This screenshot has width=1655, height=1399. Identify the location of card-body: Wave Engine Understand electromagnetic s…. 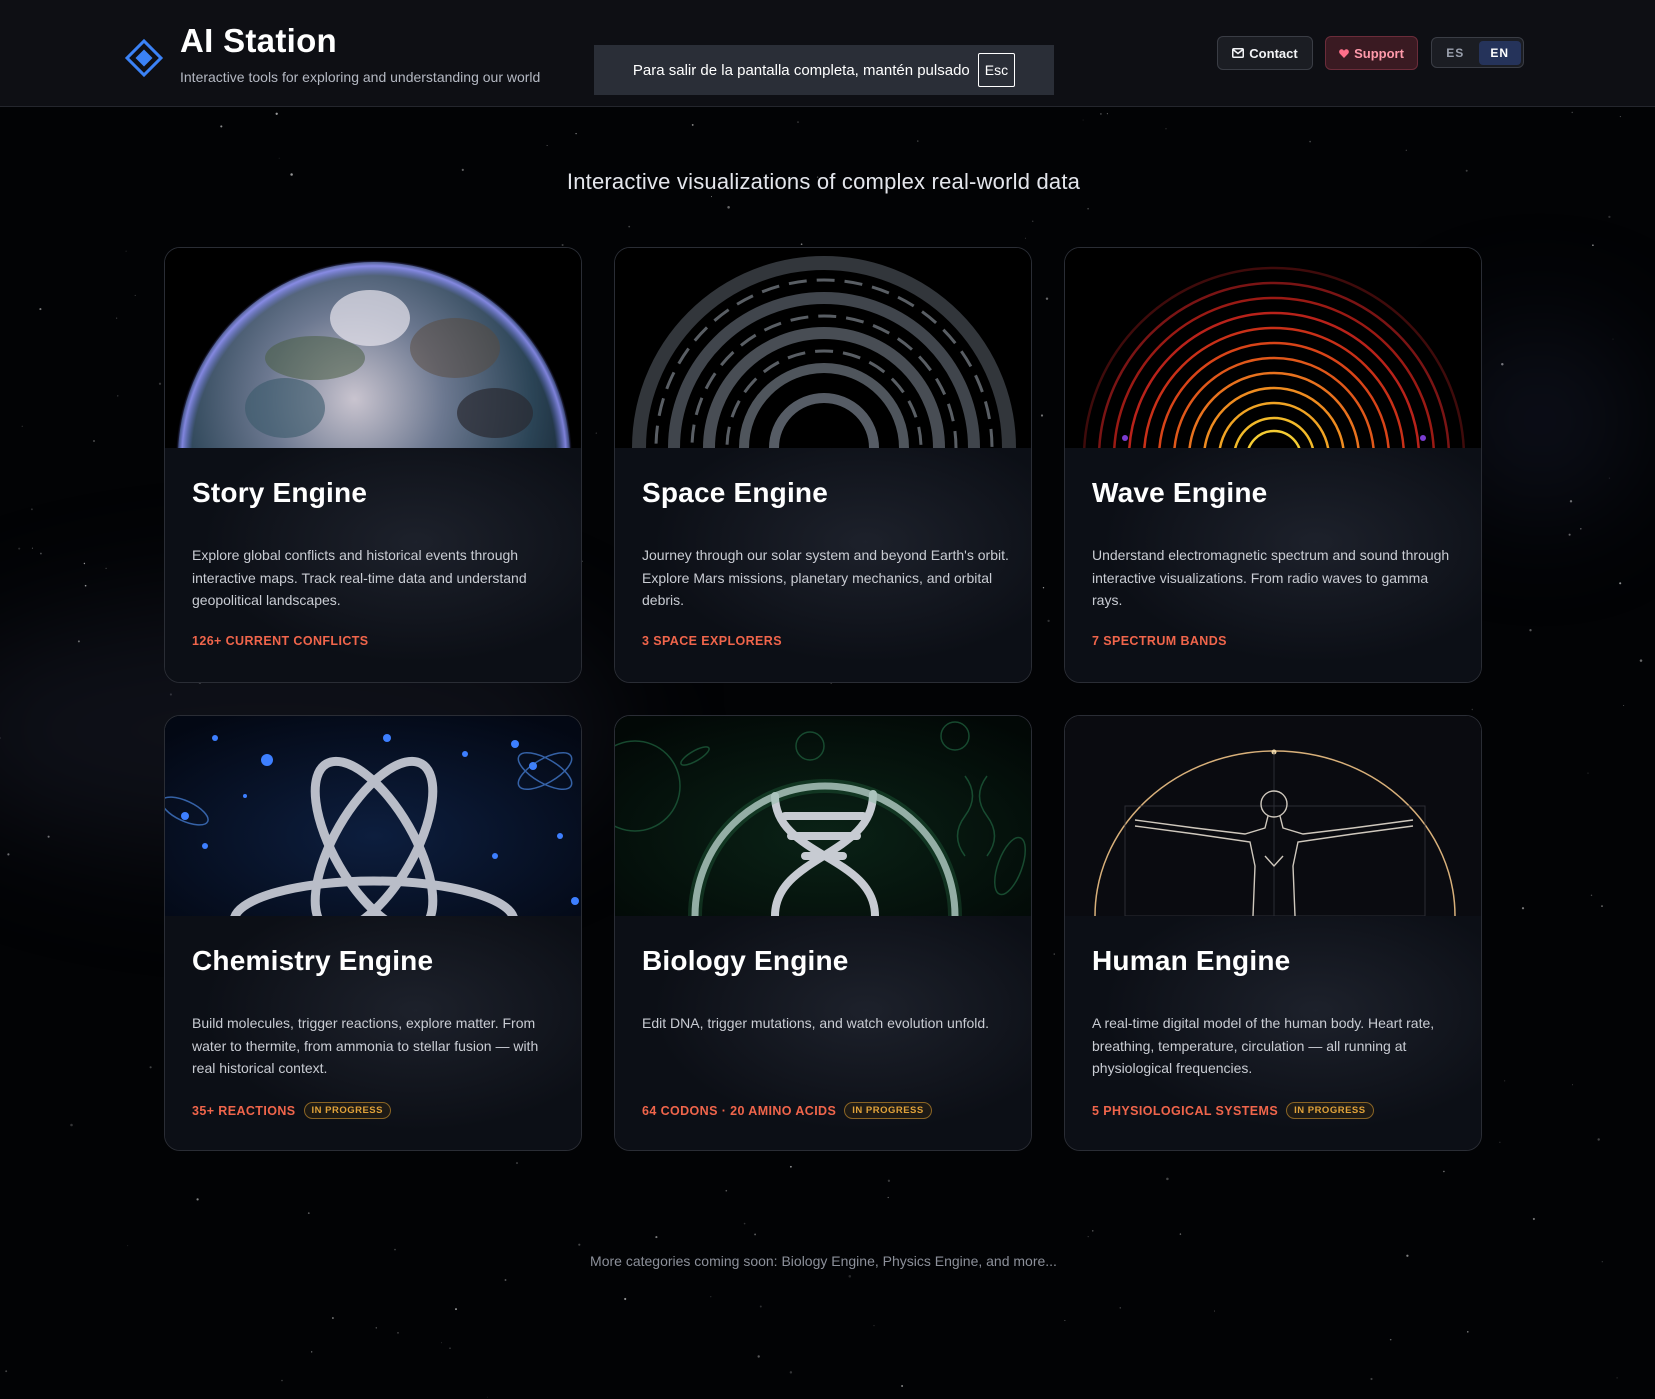
(1273, 565).